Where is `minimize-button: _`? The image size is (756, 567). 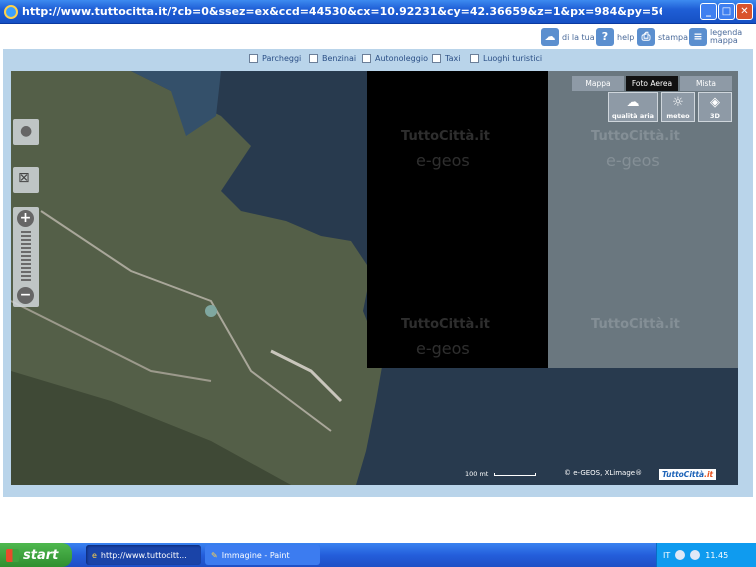
minimize-button: _ is located at coordinates (708, 11).